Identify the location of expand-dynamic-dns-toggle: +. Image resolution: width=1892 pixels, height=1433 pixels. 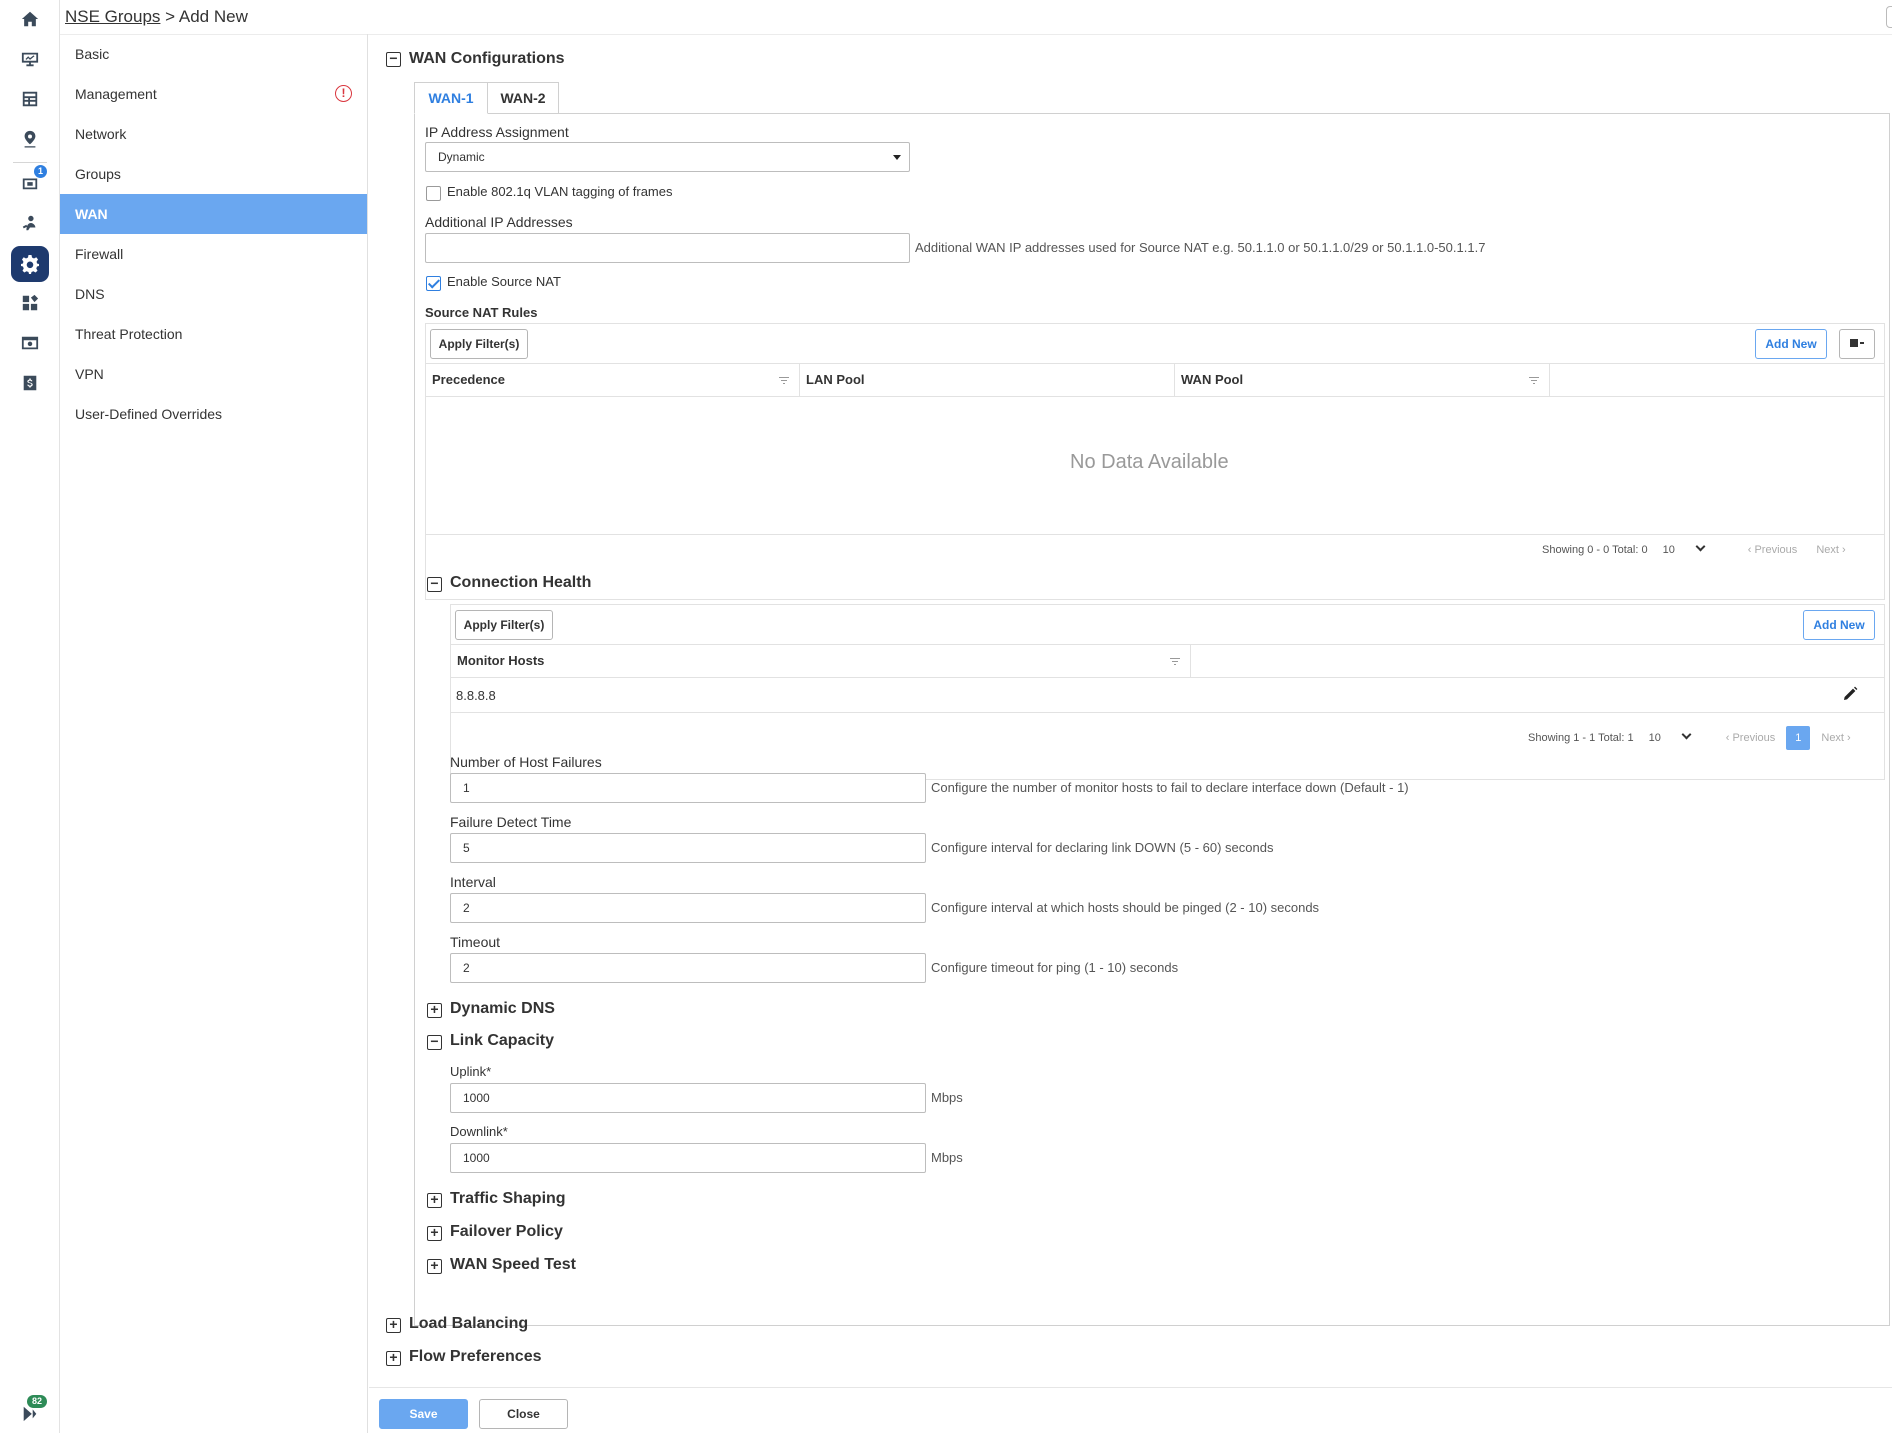
(434, 1010).